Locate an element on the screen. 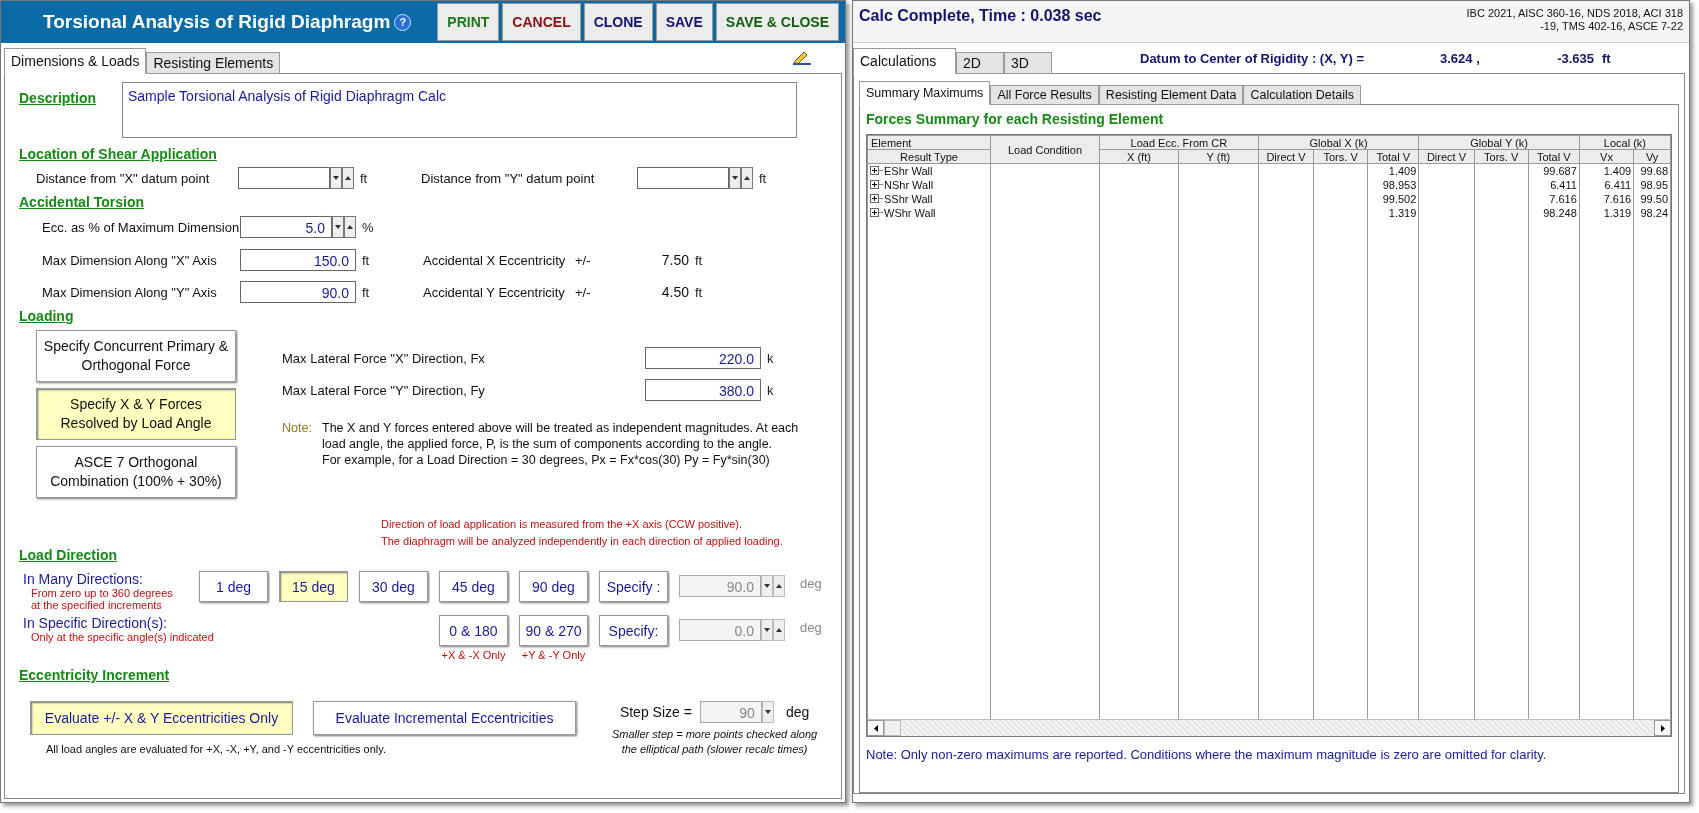  hint-text: Smaller step = more points checked along is located at coordinates (715, 734).